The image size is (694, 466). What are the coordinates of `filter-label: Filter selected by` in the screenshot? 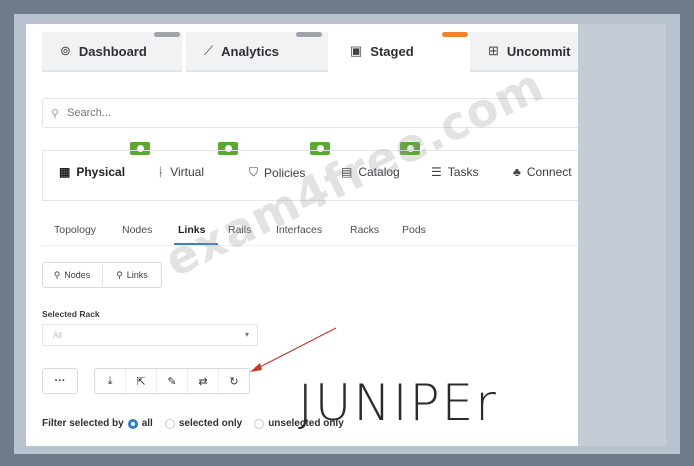 It's located at (83, 423).